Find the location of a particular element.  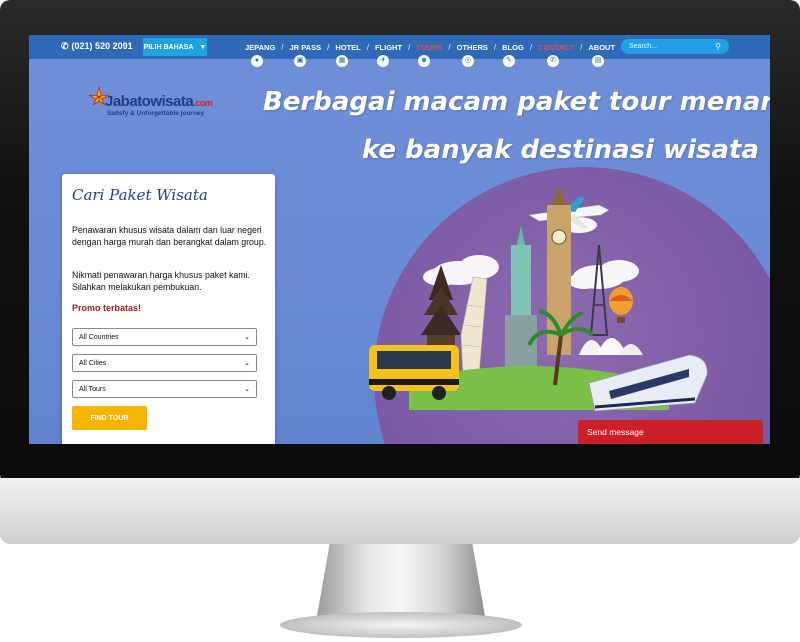

menu-jr-pass: JR PASS is located at coordinates (306, 47).